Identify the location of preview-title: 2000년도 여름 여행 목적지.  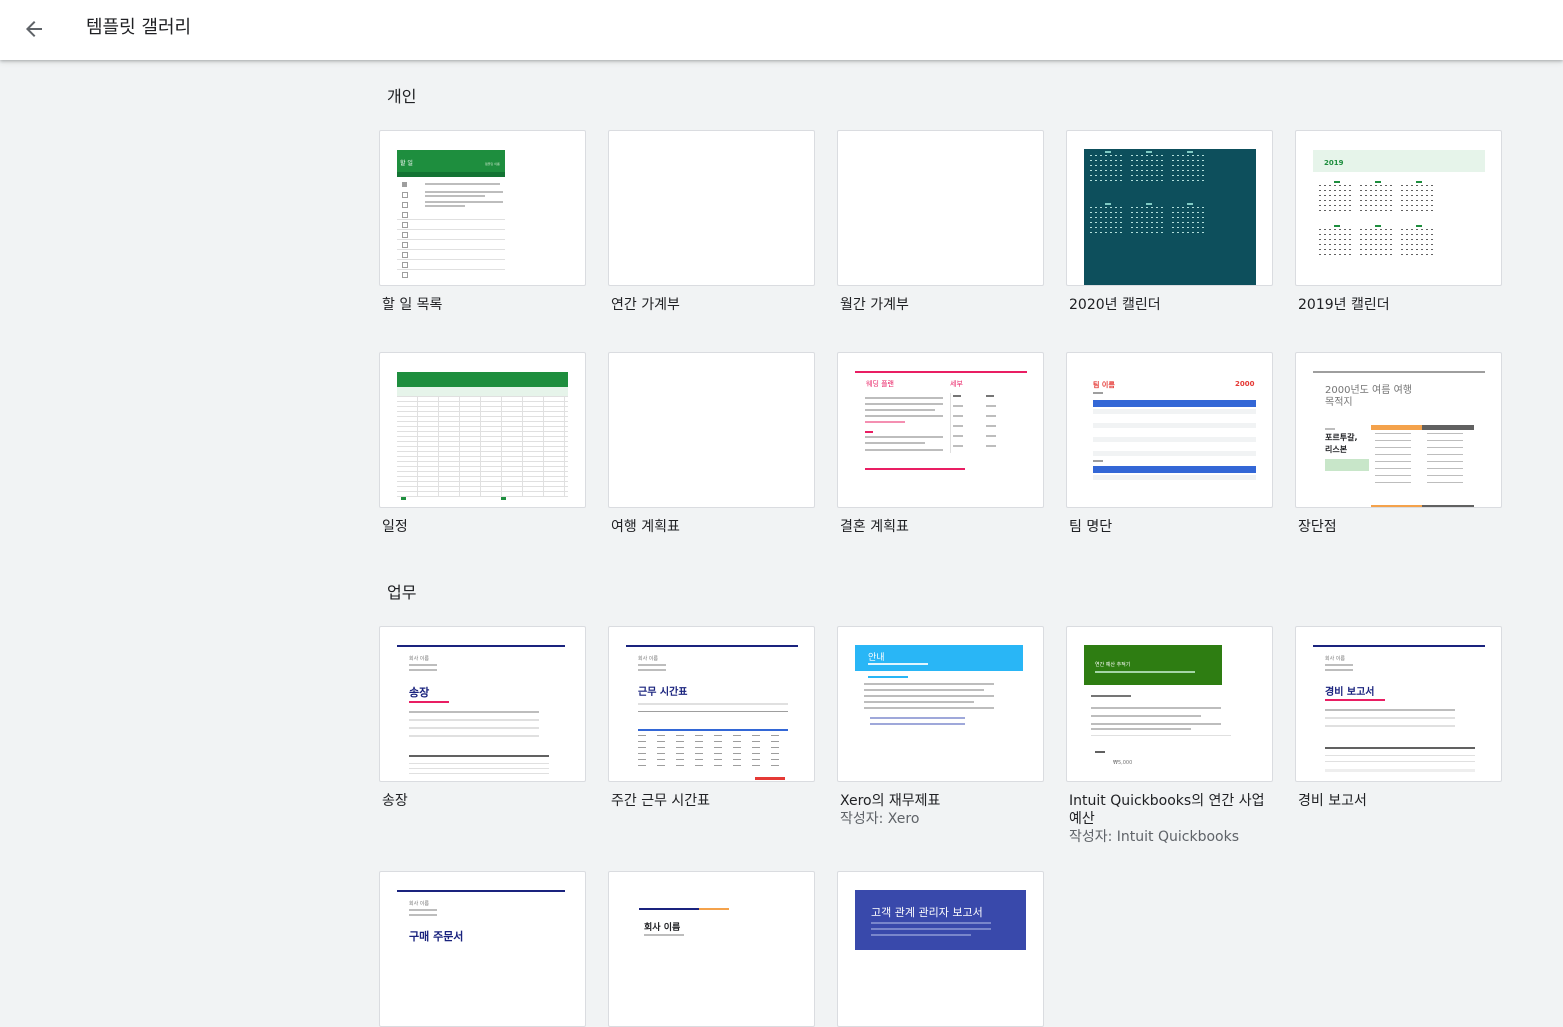
(1369, 396).